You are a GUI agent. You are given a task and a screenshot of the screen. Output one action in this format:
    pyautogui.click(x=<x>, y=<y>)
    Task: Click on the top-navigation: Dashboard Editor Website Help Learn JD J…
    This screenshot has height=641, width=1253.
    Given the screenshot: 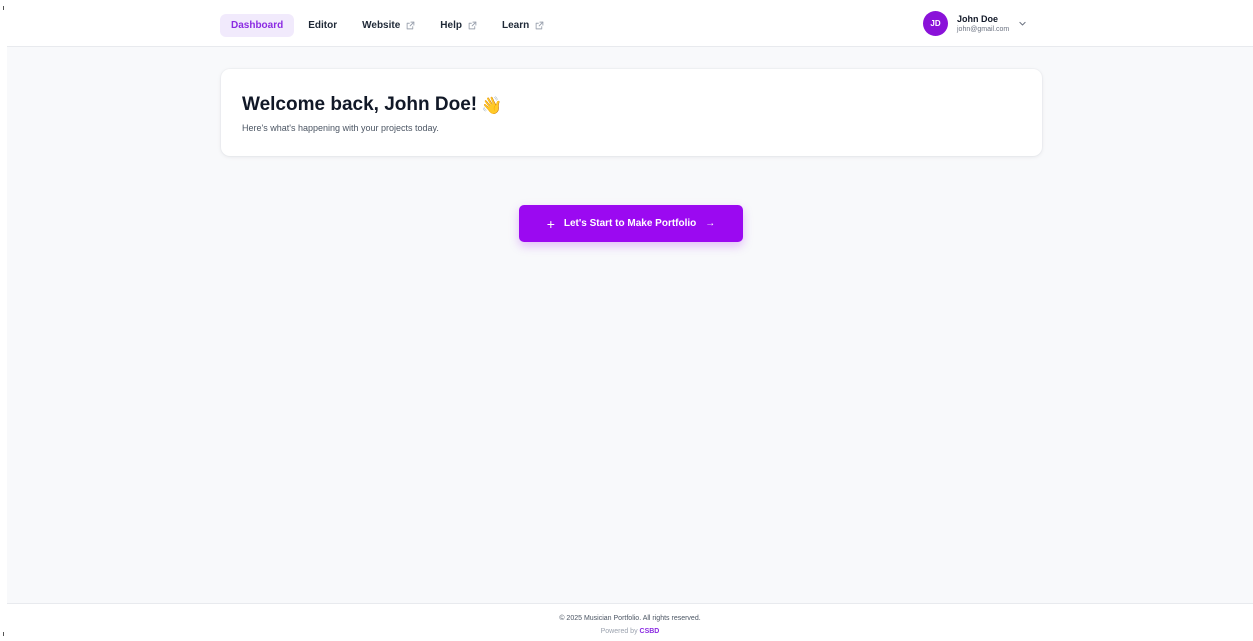 What is the action you would take?
    pyautogui.click(x=630, y=23)
    